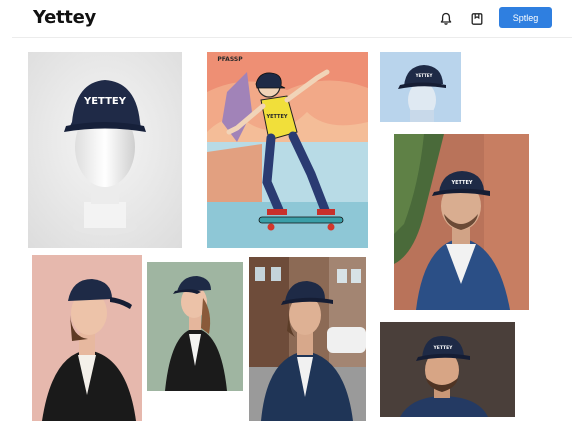  Describe the element at coordinates (276, 117) in the screenshot. I see `comic-shirt-text: YETTEY` at that location.